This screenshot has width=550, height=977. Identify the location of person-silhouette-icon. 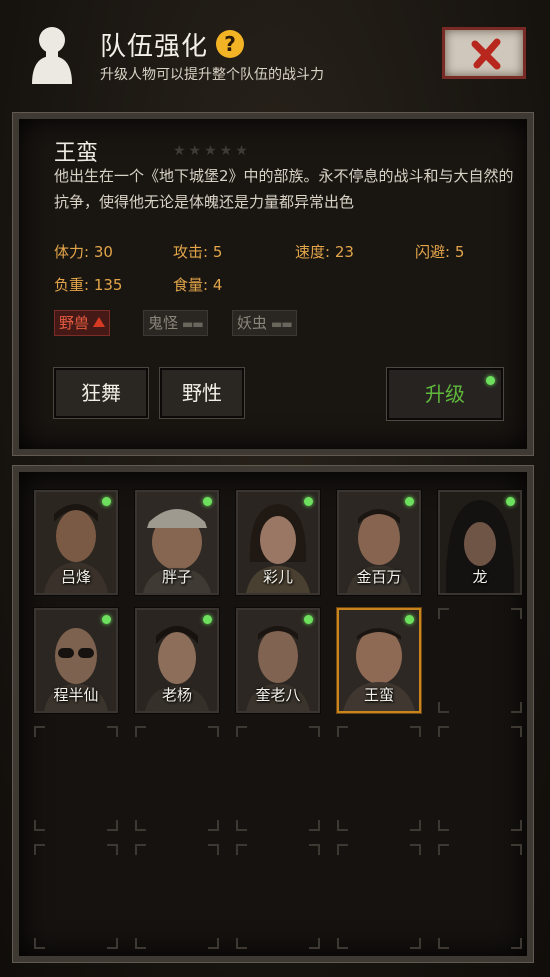
(52, 55).